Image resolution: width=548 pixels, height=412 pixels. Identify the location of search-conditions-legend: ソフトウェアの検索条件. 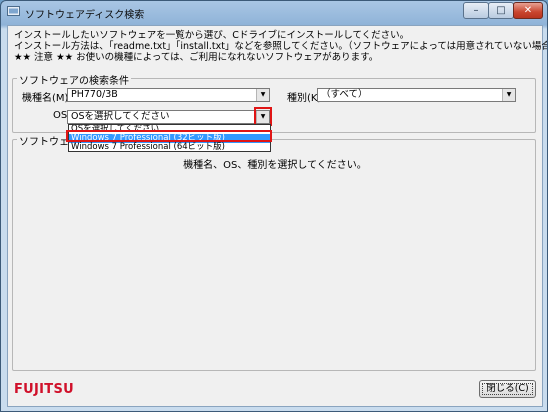
(74, 79).